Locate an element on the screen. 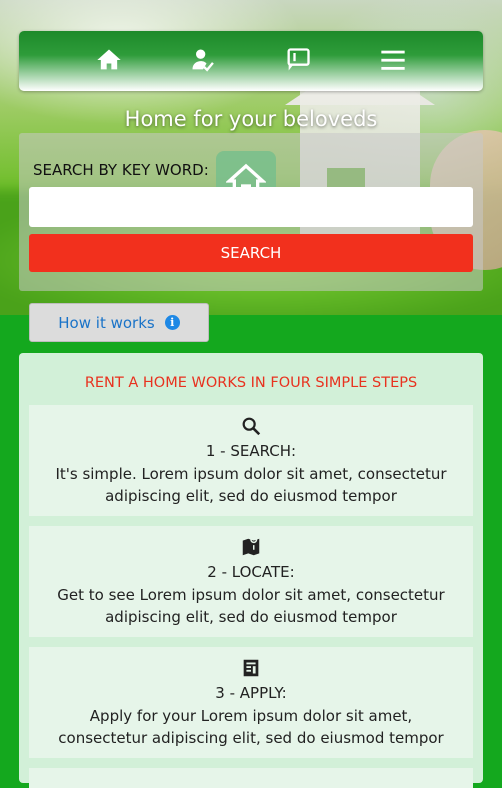  message-icon is located at coordinates (298, 60).